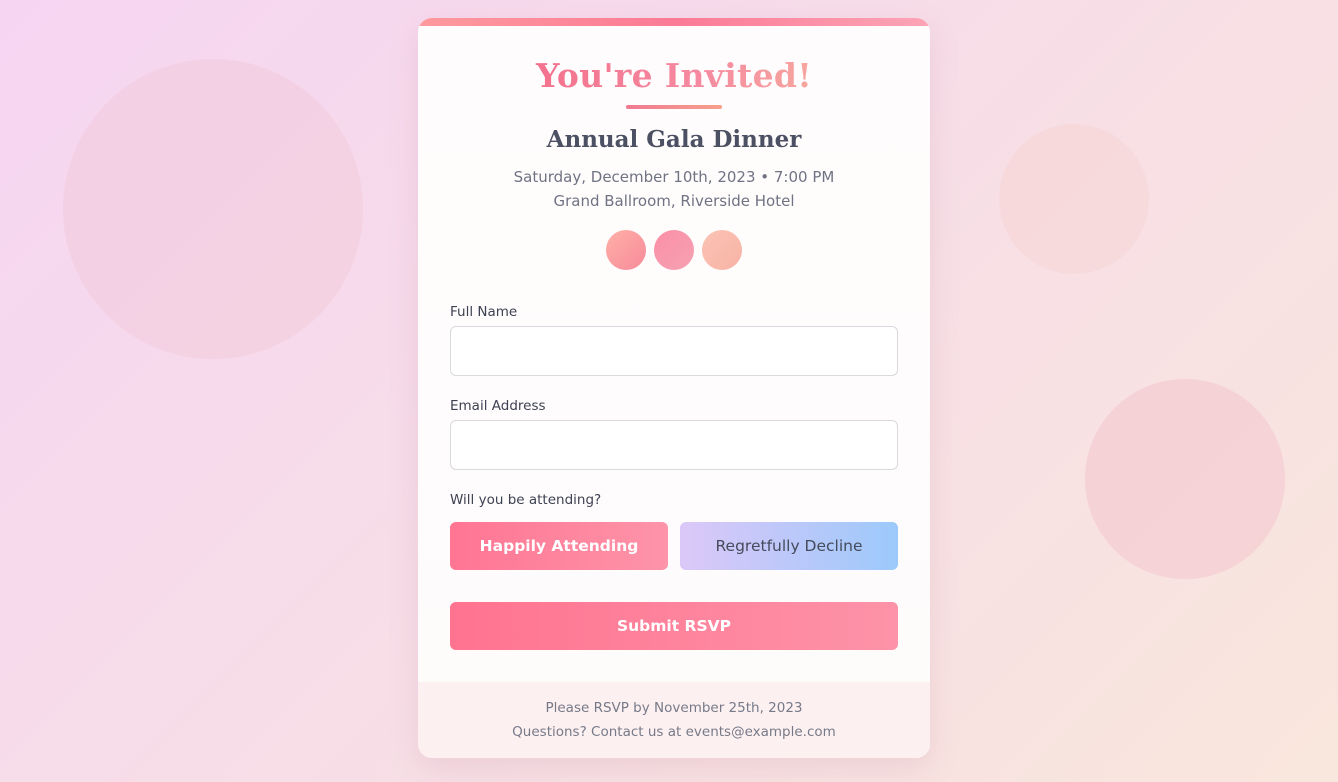 The width and height of the screenshot is (1338, 782). Describe the element at coordinates (484, 312) in the screenshot. I see `full-name-label: Full Name` at that location.